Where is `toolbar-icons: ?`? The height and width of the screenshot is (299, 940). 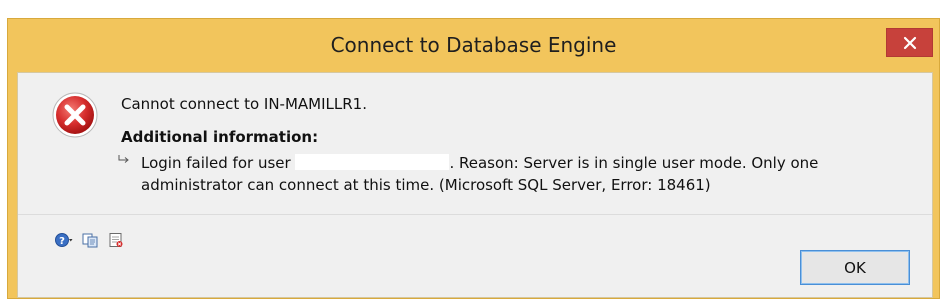
toolbar-icons: ? is located at coordinates (90, 240).